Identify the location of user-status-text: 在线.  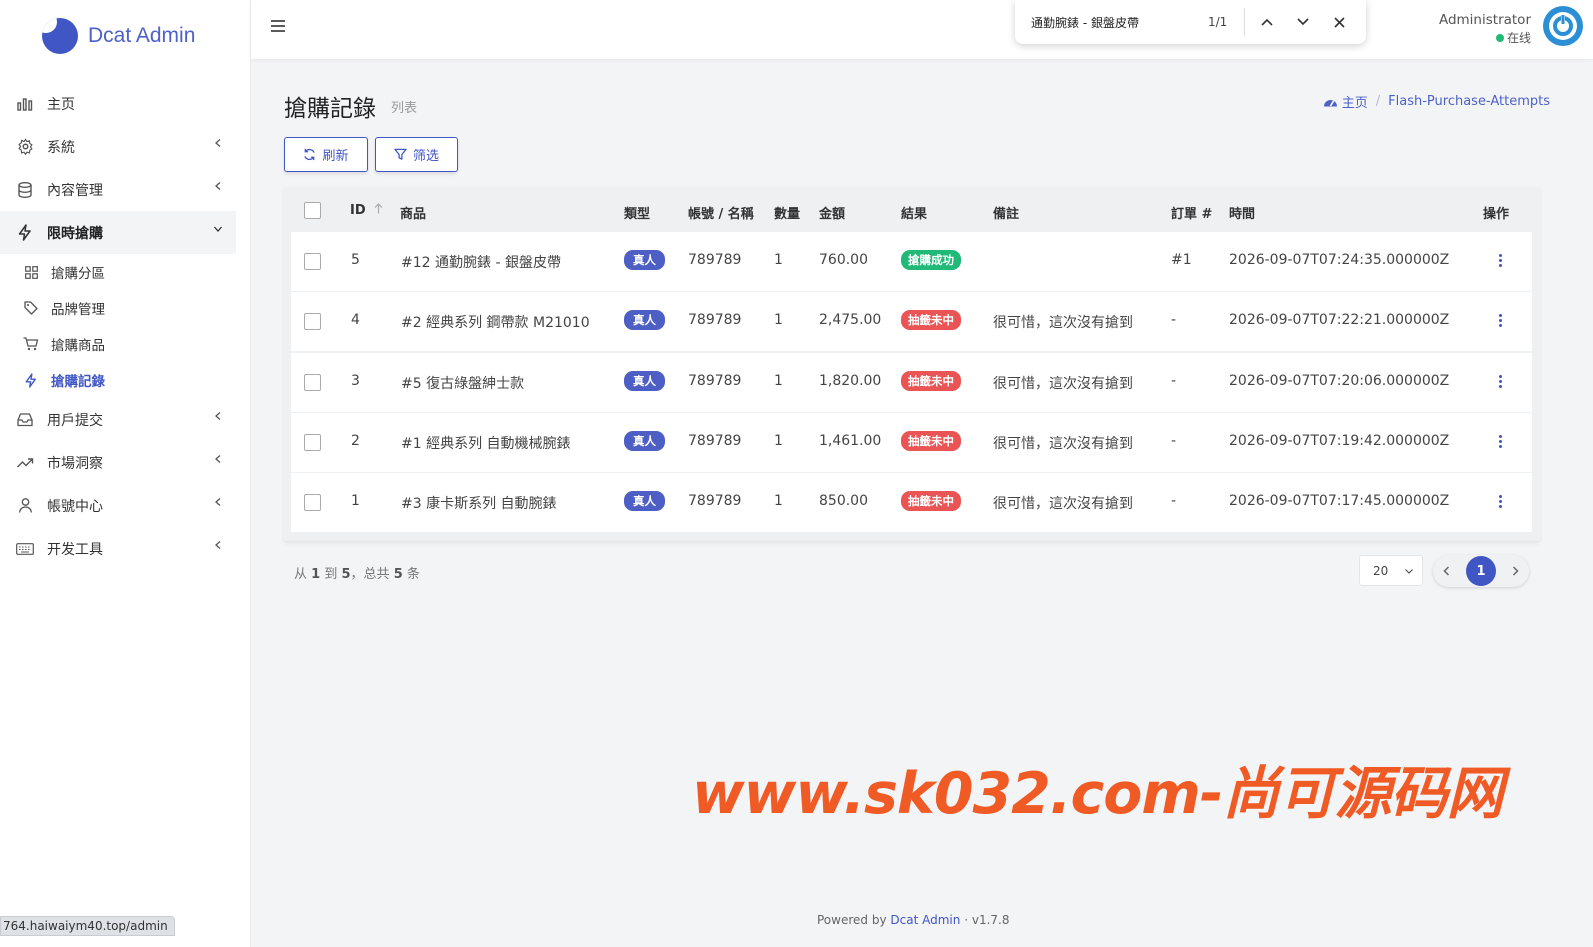
(1518, 38).